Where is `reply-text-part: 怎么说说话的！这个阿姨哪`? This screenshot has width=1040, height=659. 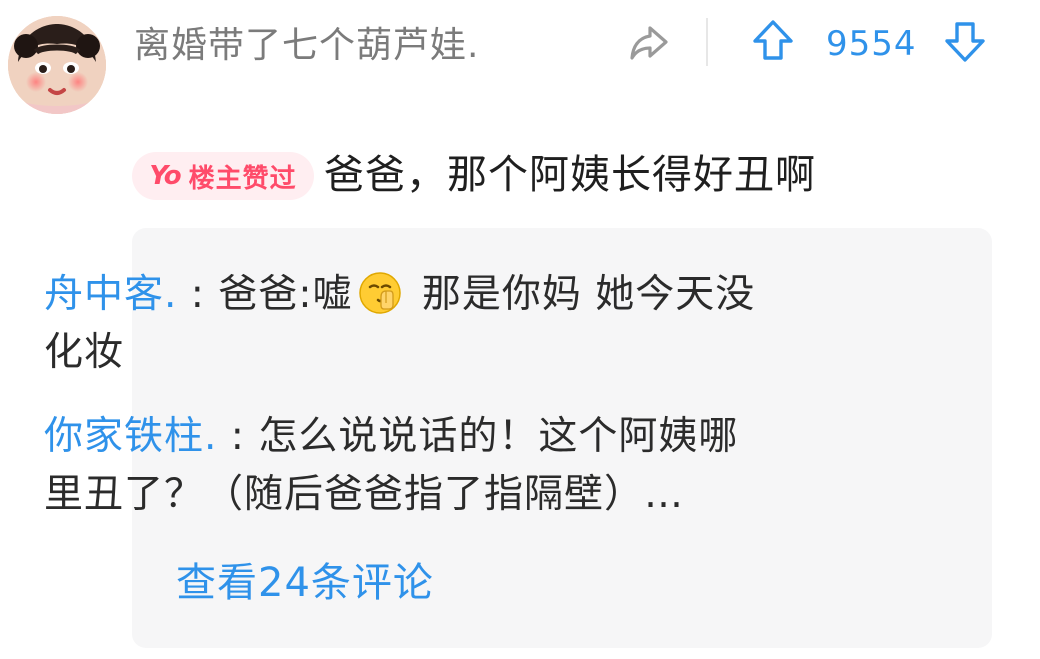 reply-text-part: 怎么说说话的！这个阿姨哪 is located at coordinates (498, 436).